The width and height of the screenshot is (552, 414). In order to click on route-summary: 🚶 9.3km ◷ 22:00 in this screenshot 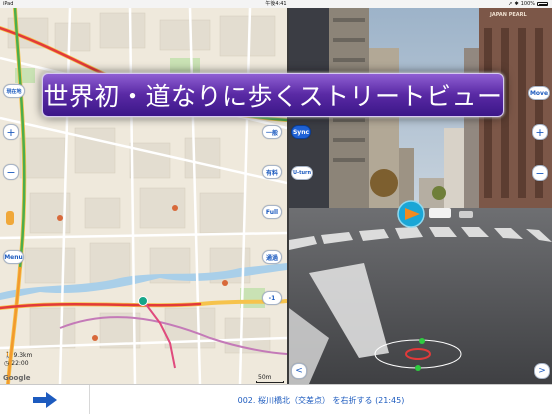, I will do `click(18, 360)`.